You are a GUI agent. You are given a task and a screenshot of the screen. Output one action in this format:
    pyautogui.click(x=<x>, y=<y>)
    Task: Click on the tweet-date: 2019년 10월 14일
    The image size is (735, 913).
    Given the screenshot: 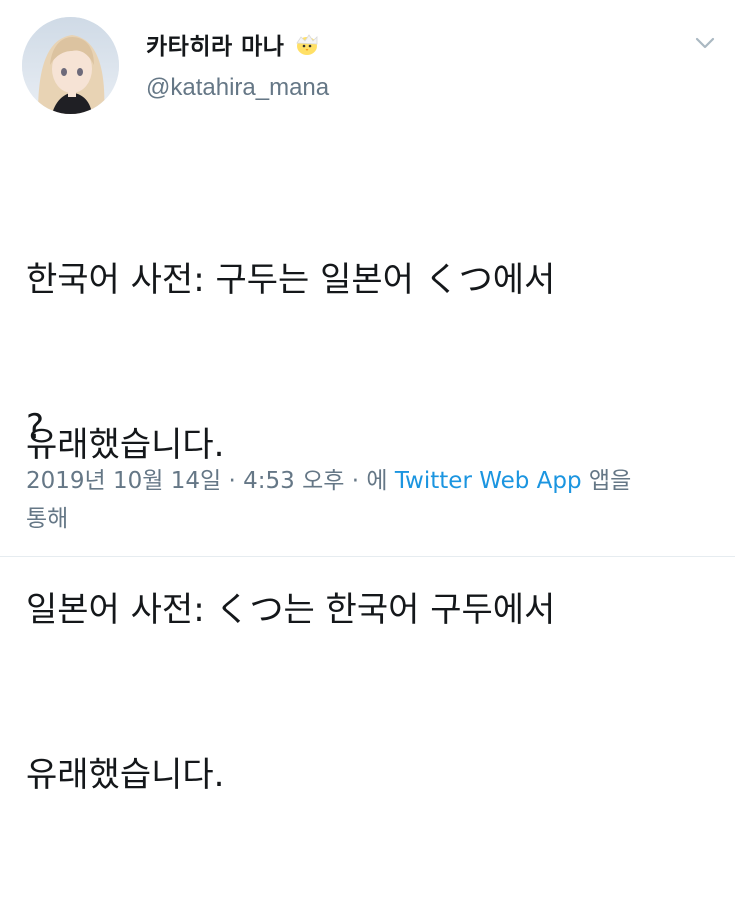 What is the action you would take?
    pyautogui.click(x=123, y=481)
    